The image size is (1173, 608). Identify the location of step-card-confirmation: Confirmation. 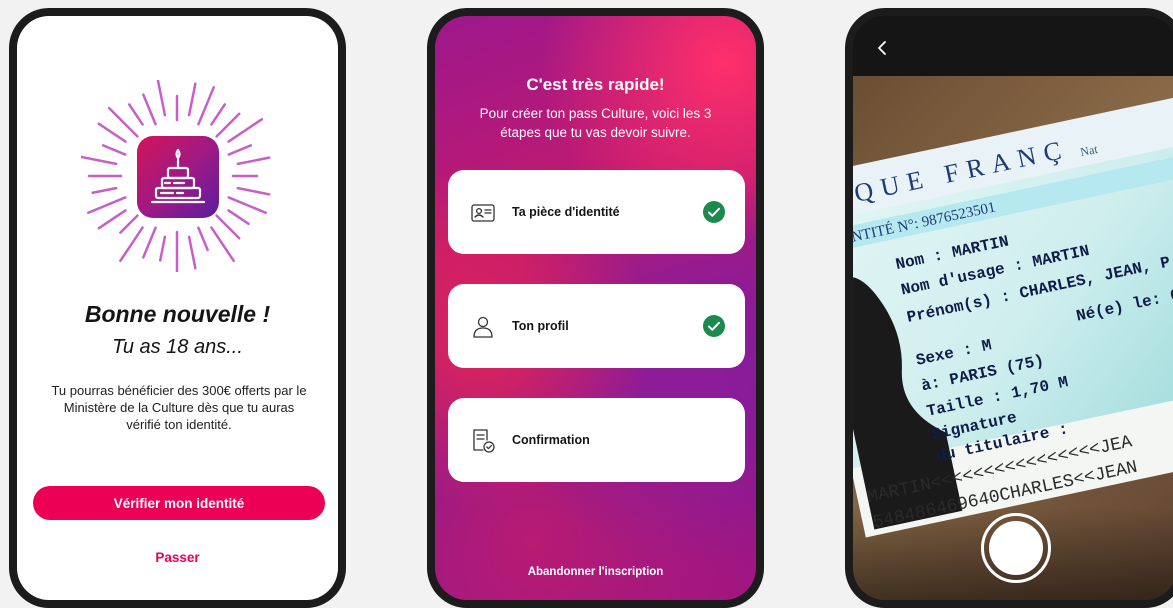
(596, 440).